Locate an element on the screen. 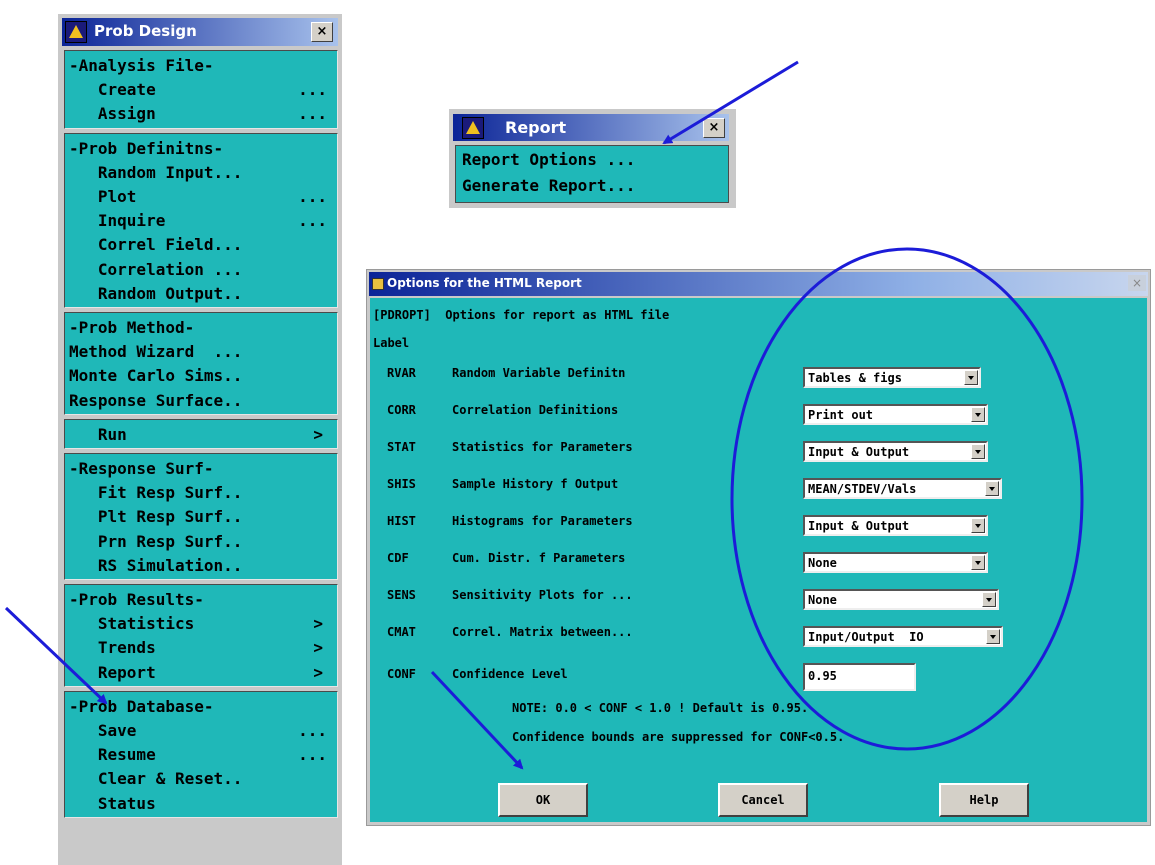  option-select-value: MEAN/STDEV/Vals is located at coordinates (862, 489).